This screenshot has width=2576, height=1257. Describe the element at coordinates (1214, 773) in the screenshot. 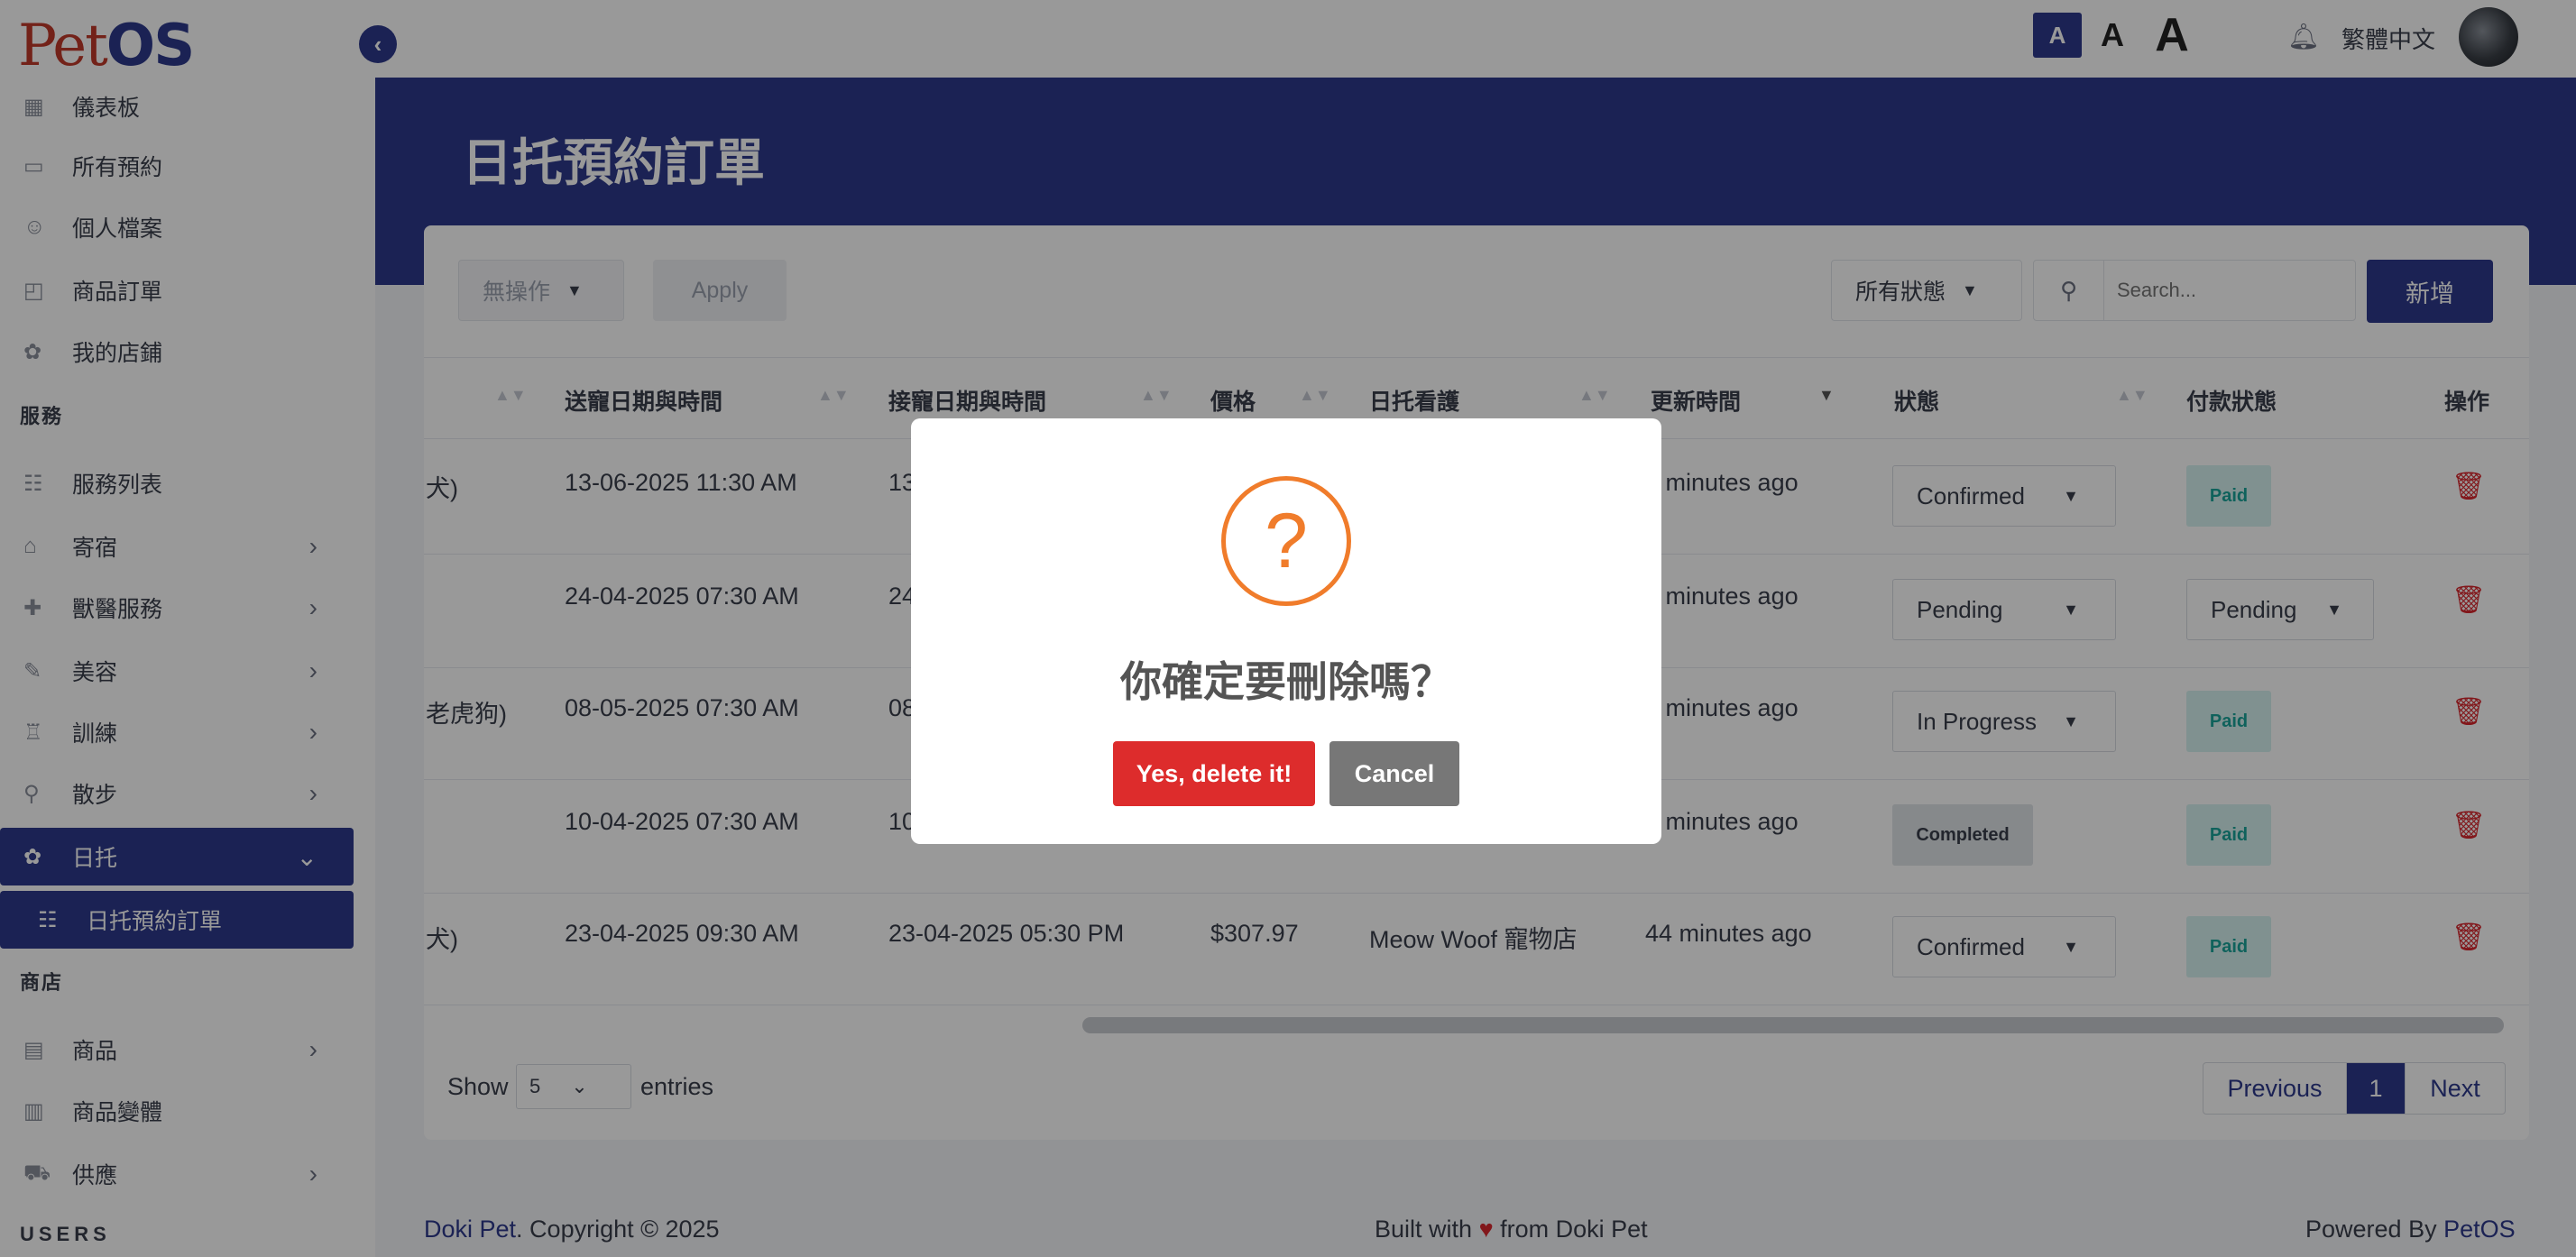

I see `confirm-delete-button: Yes, delete it!` at that location.